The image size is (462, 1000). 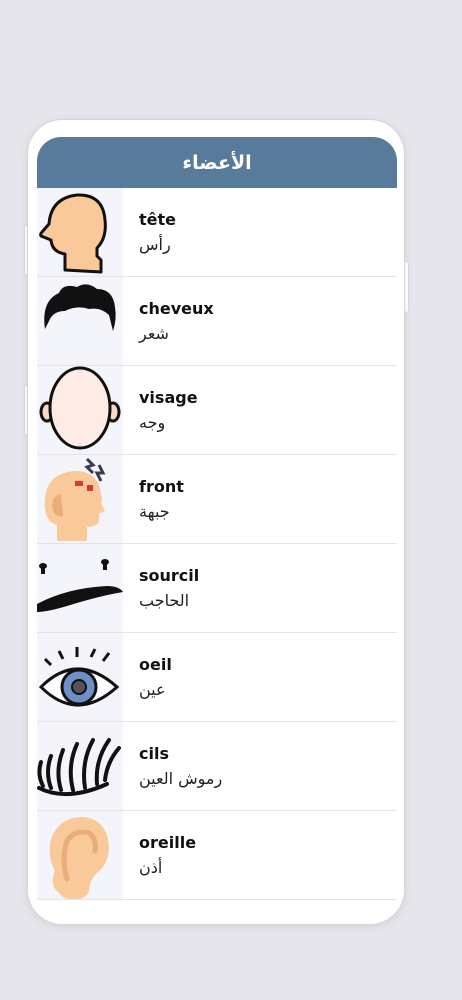 I want to click on power-button, so click(x=406, y=287).